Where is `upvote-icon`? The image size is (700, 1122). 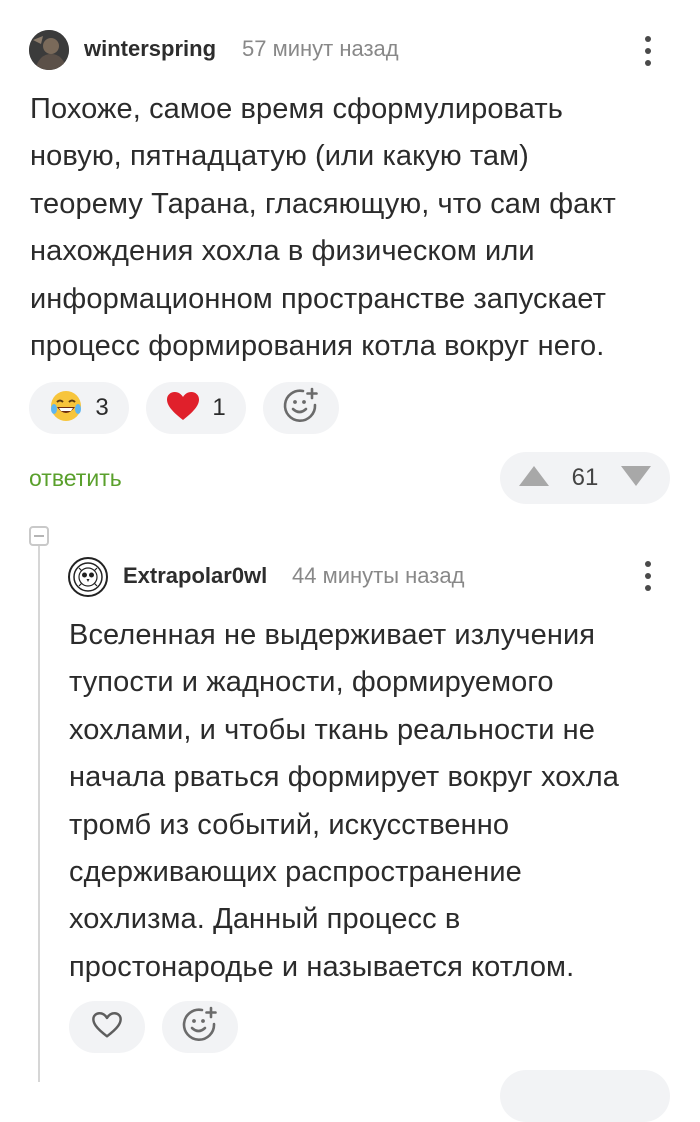
upvote-icon is located at coordinates (534, 478).